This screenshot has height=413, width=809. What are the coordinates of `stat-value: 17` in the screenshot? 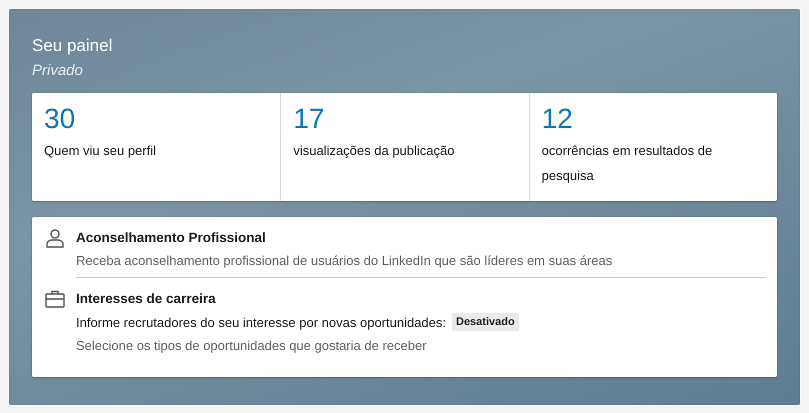 It's located at (308, 119).